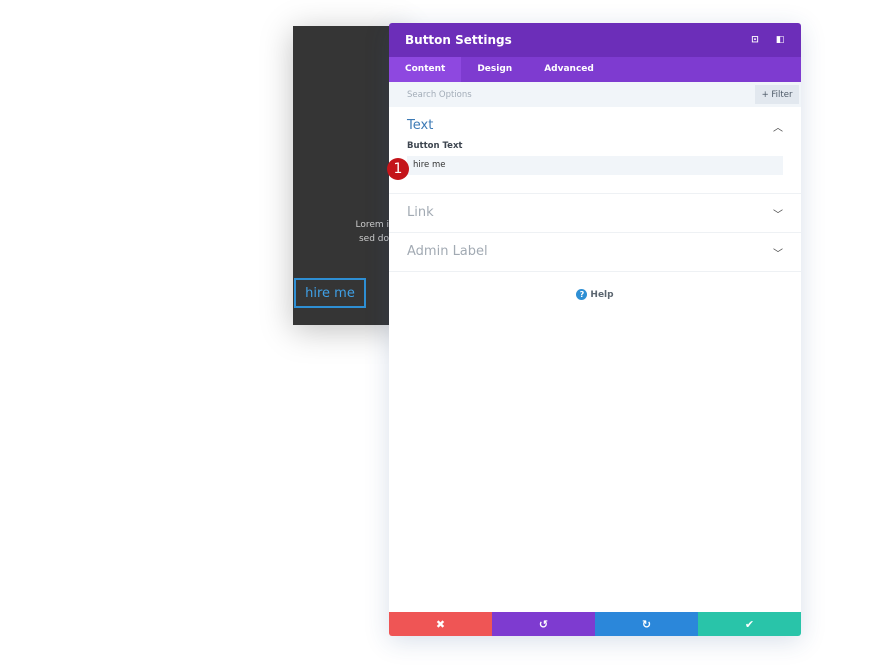  I want to click on help-link: ? Help, so click(595, 294).